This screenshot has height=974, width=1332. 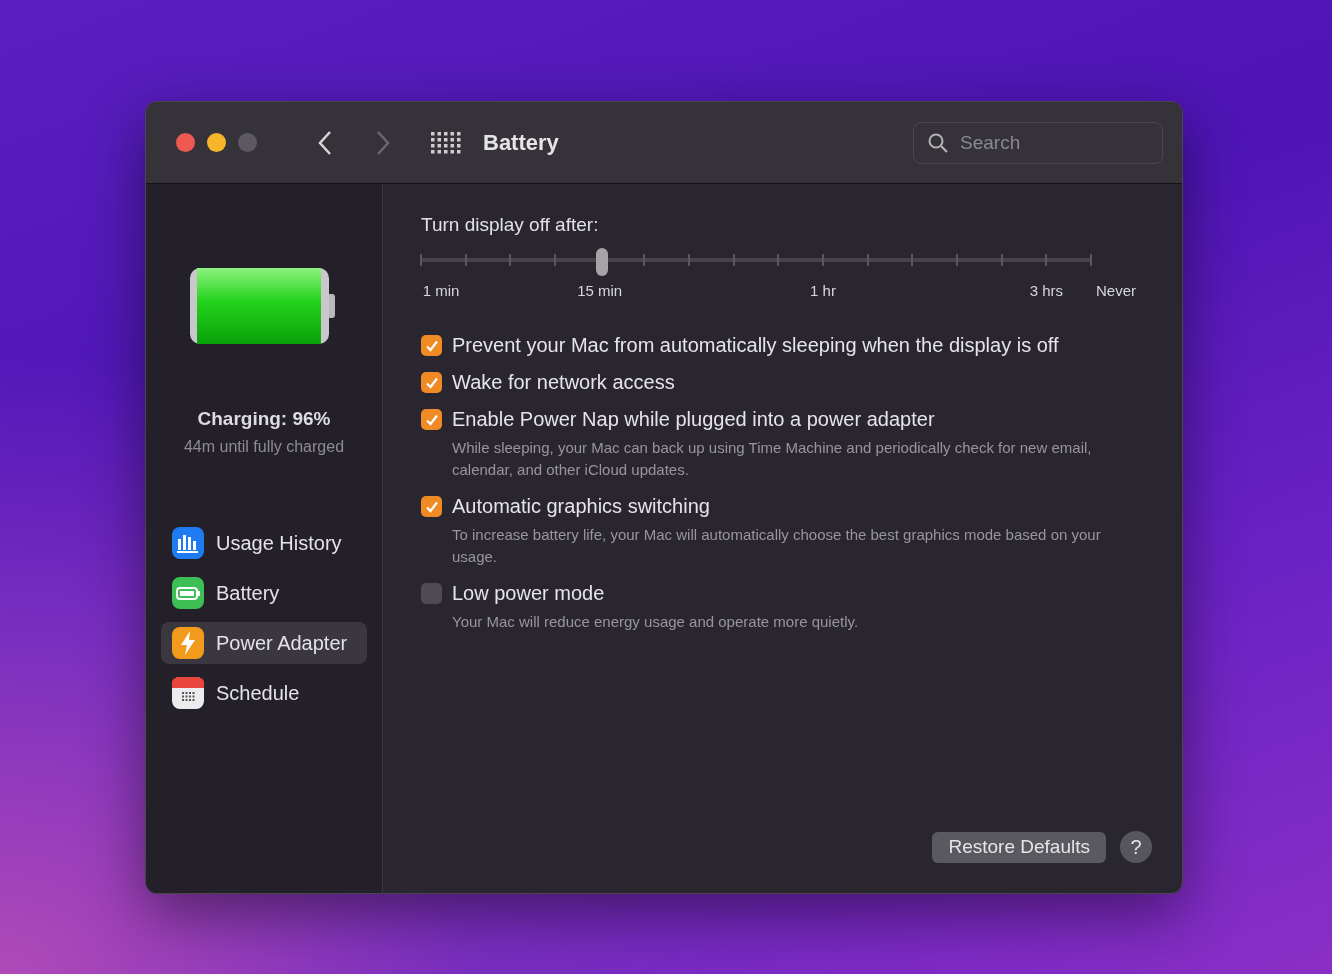 I want to click on minimize-button, so click(x=216, y=142).